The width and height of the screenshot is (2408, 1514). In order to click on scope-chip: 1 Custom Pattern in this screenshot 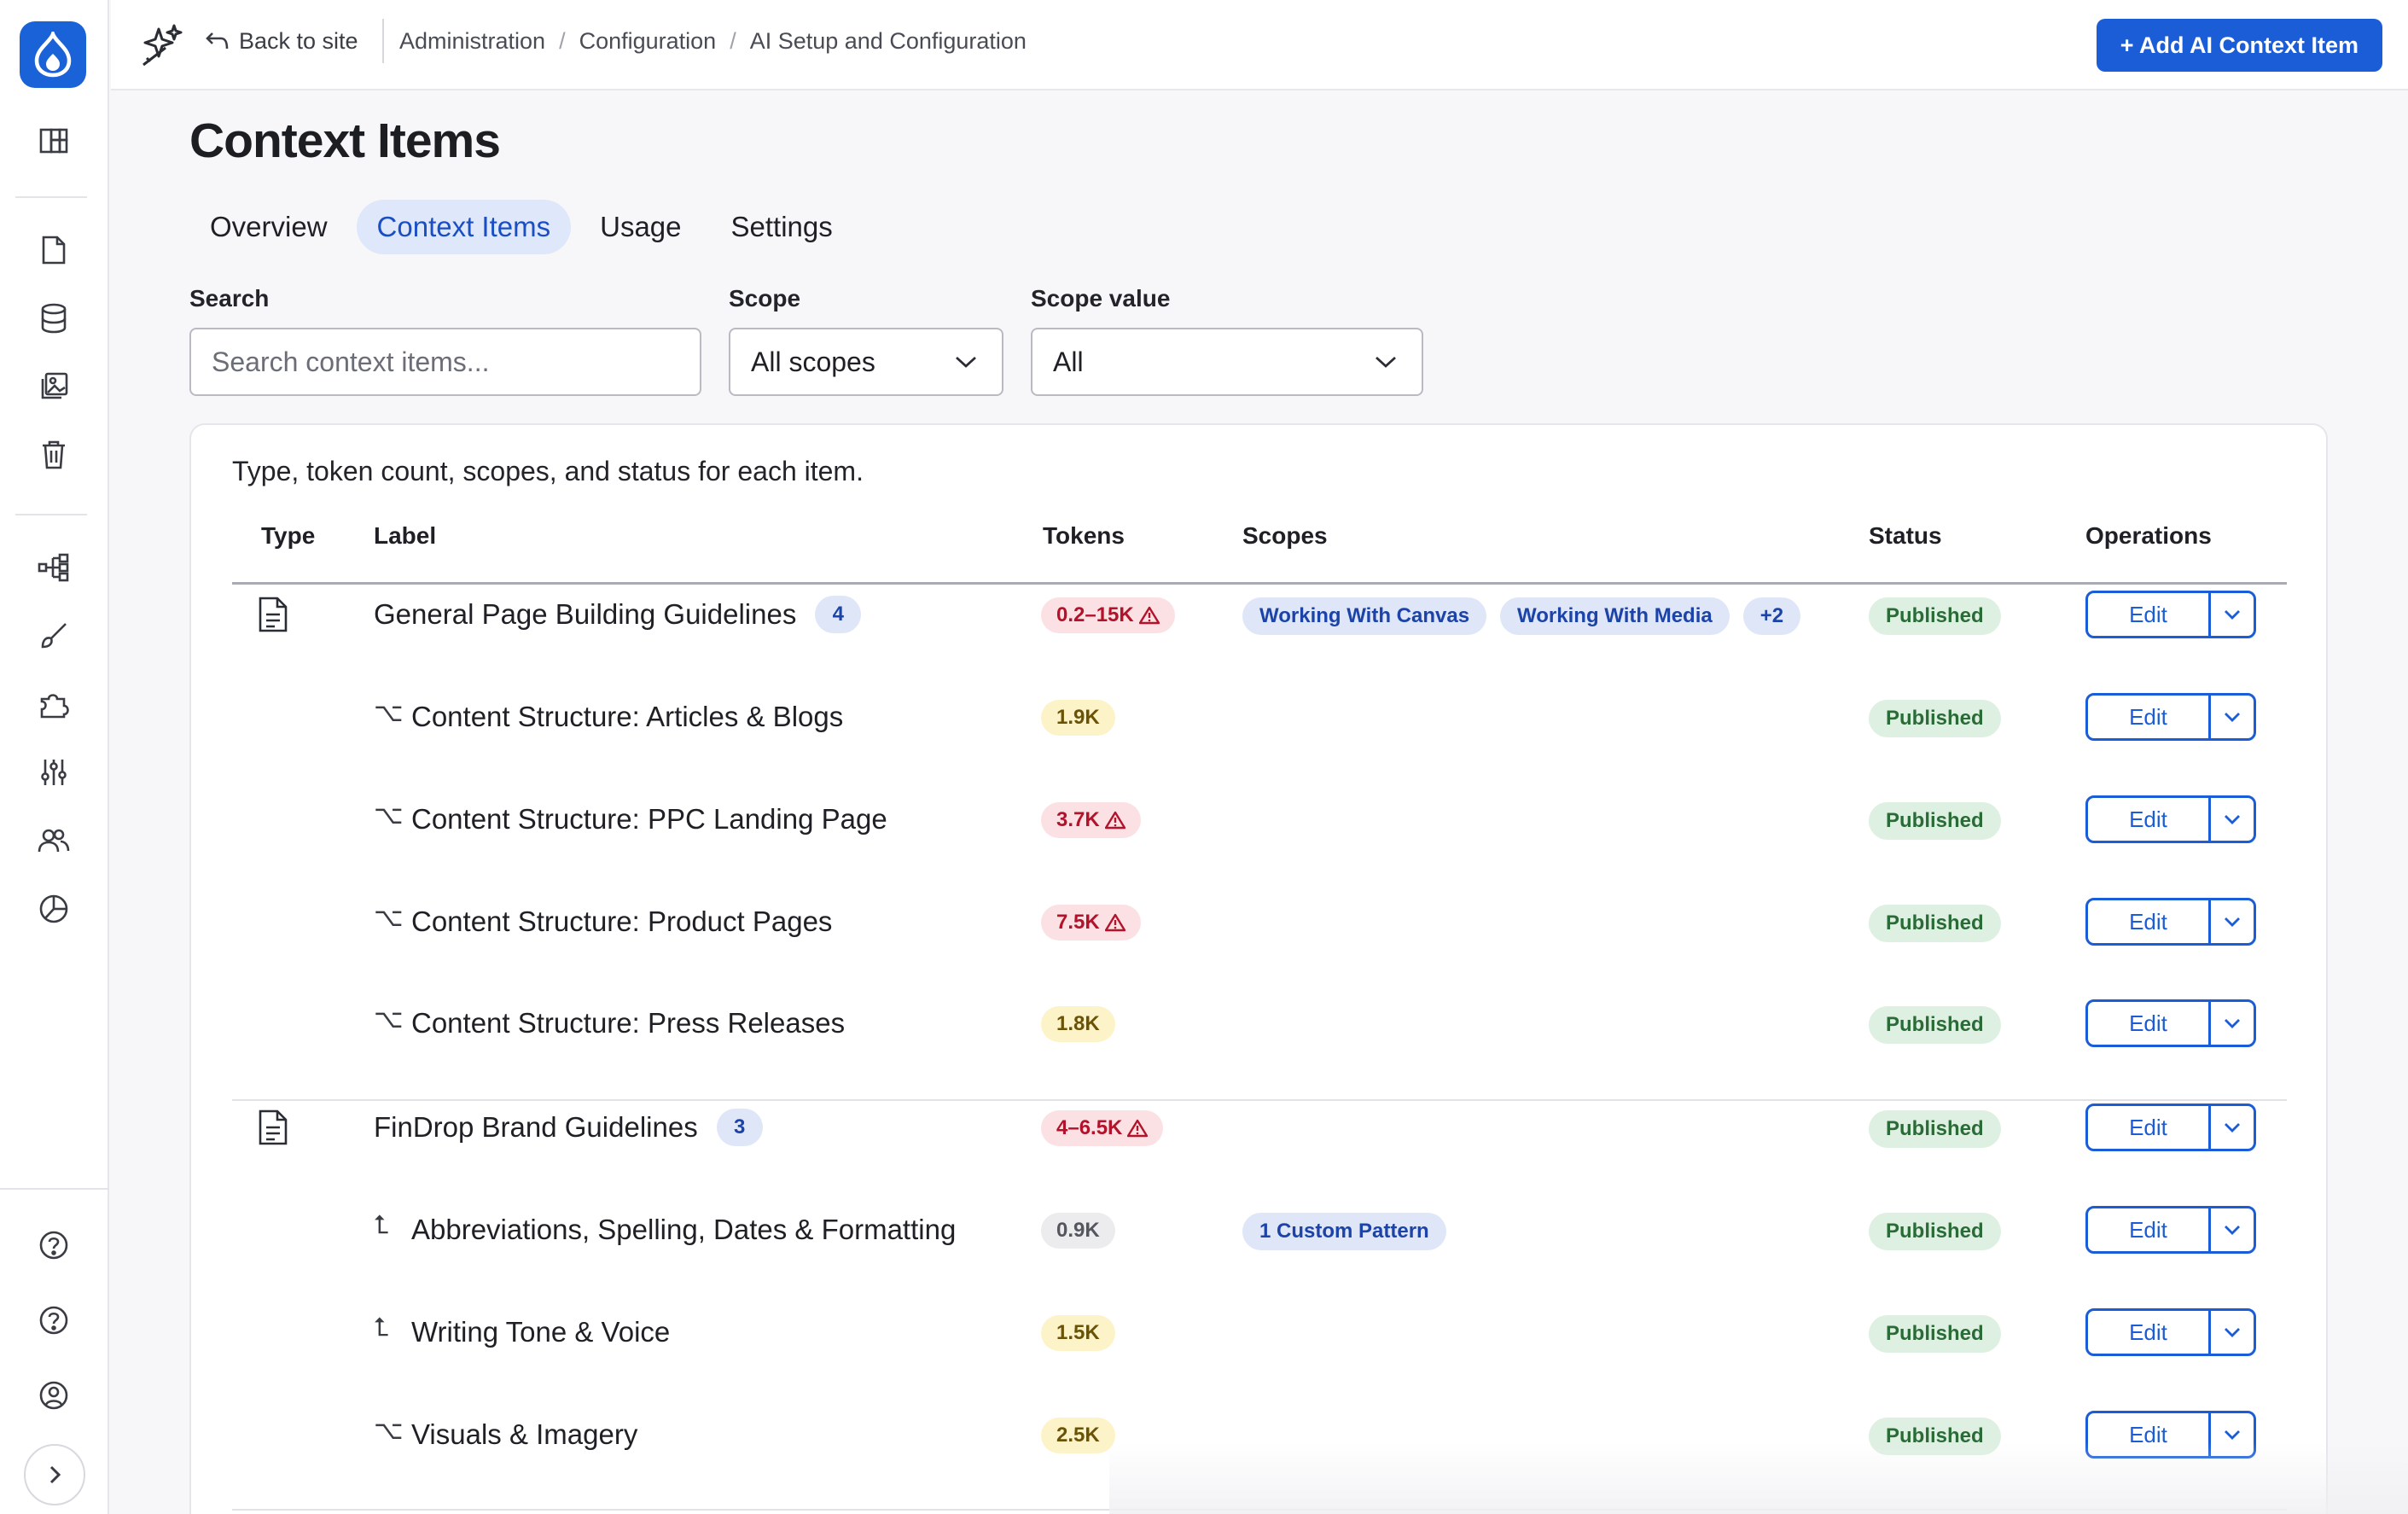, I will do `click(1344, 1231)`.